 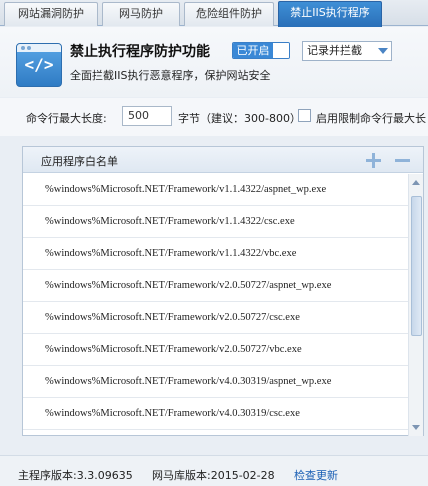 I want to click on program-version: 主程序版本:3.3.09635, so click(x=75, y=475).